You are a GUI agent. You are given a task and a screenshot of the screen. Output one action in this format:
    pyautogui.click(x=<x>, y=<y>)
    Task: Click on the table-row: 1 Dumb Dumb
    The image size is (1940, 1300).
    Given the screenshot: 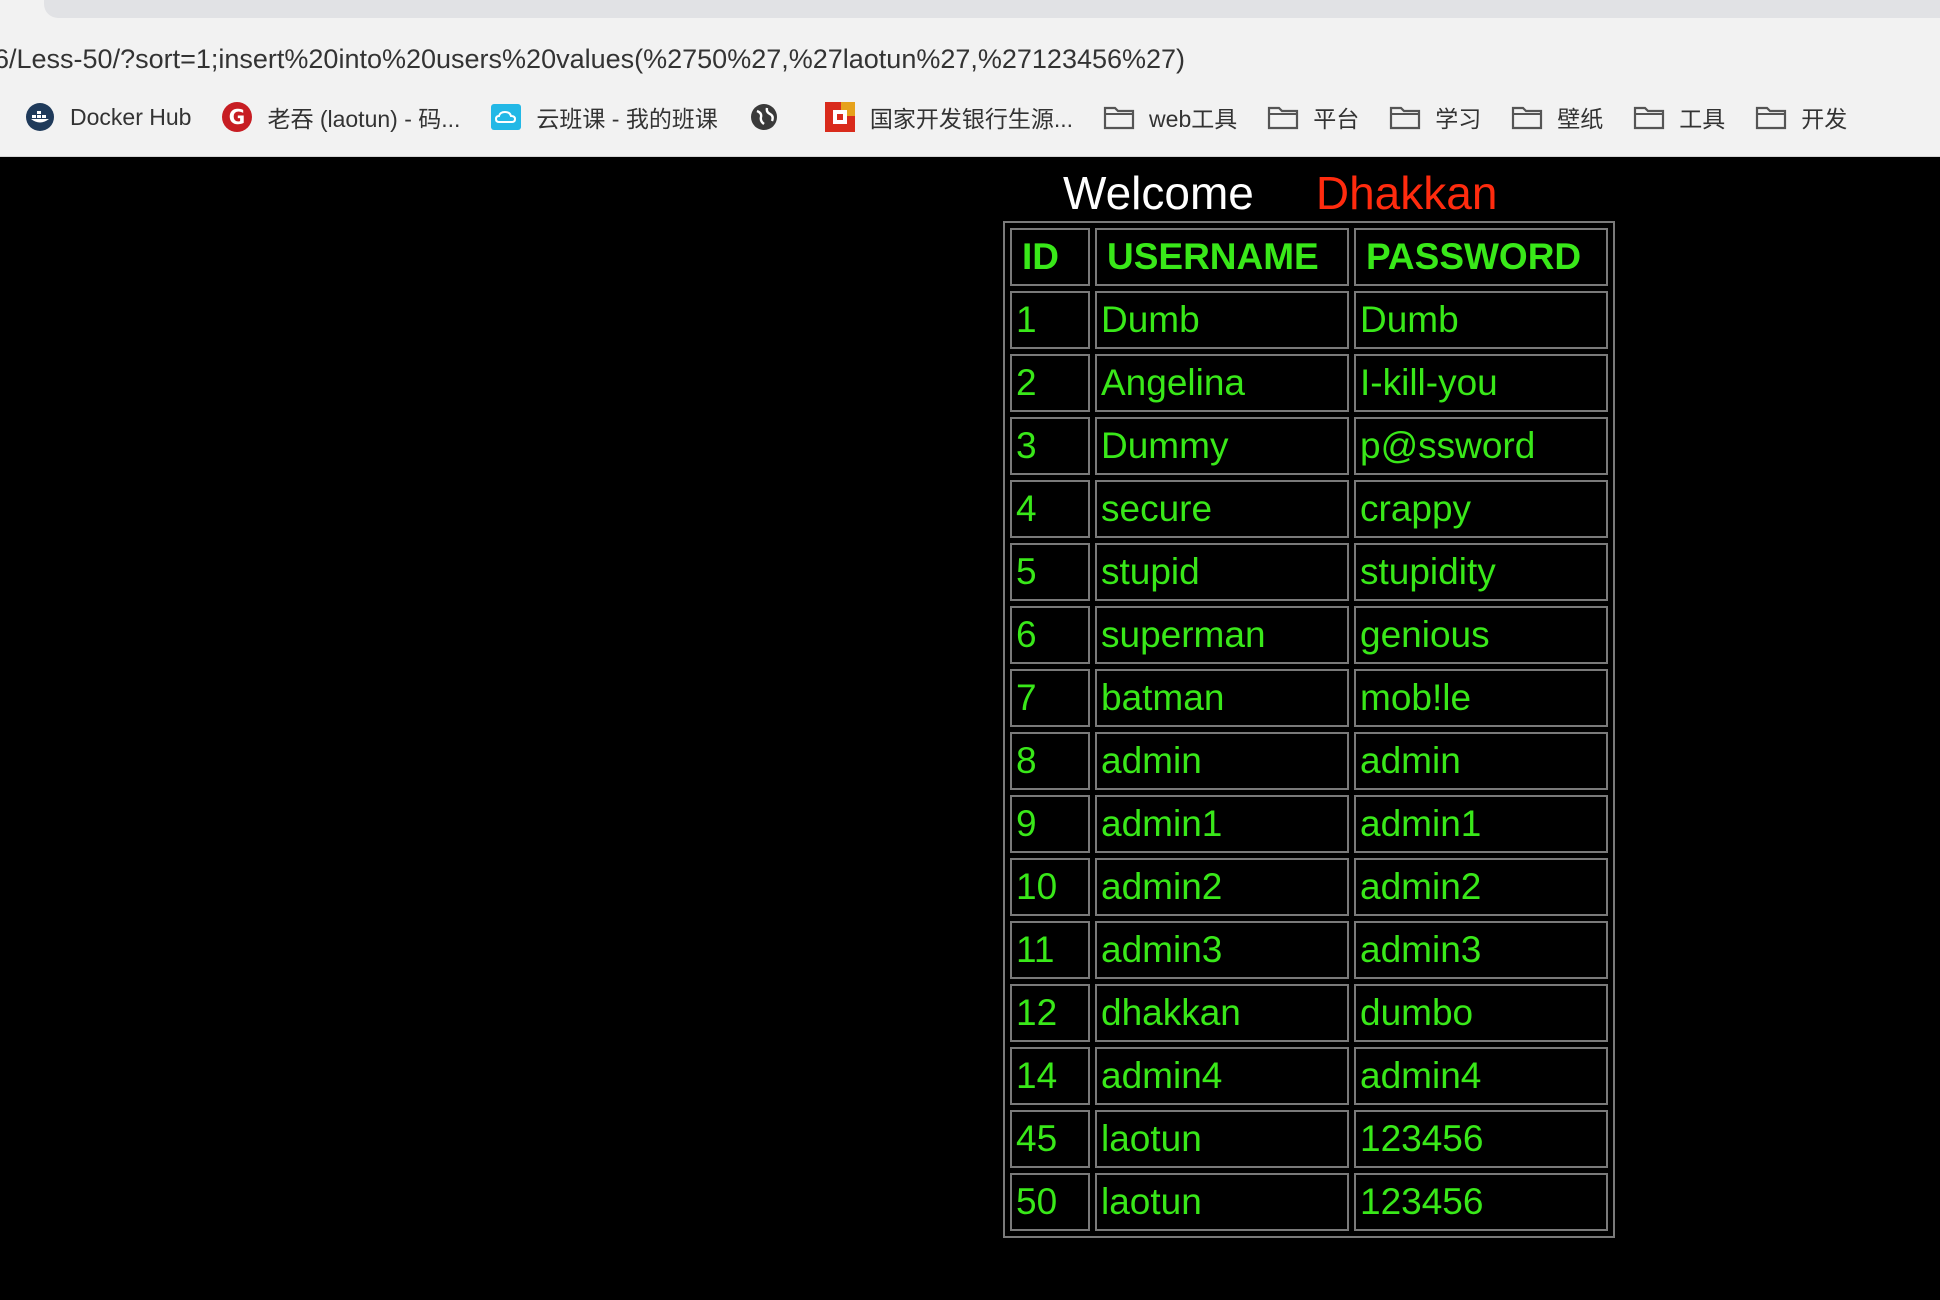 What is the action you would take?
    pyautogui.click(x=1309, y=320)
    